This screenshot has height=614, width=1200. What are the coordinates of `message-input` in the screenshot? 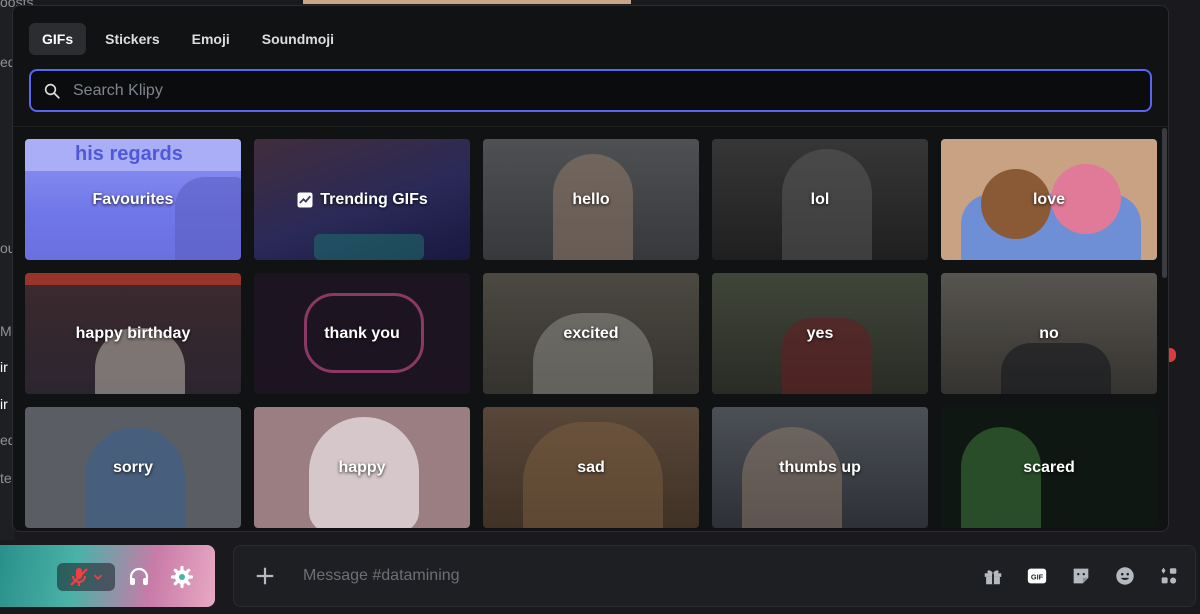 It's located at (623, 576).